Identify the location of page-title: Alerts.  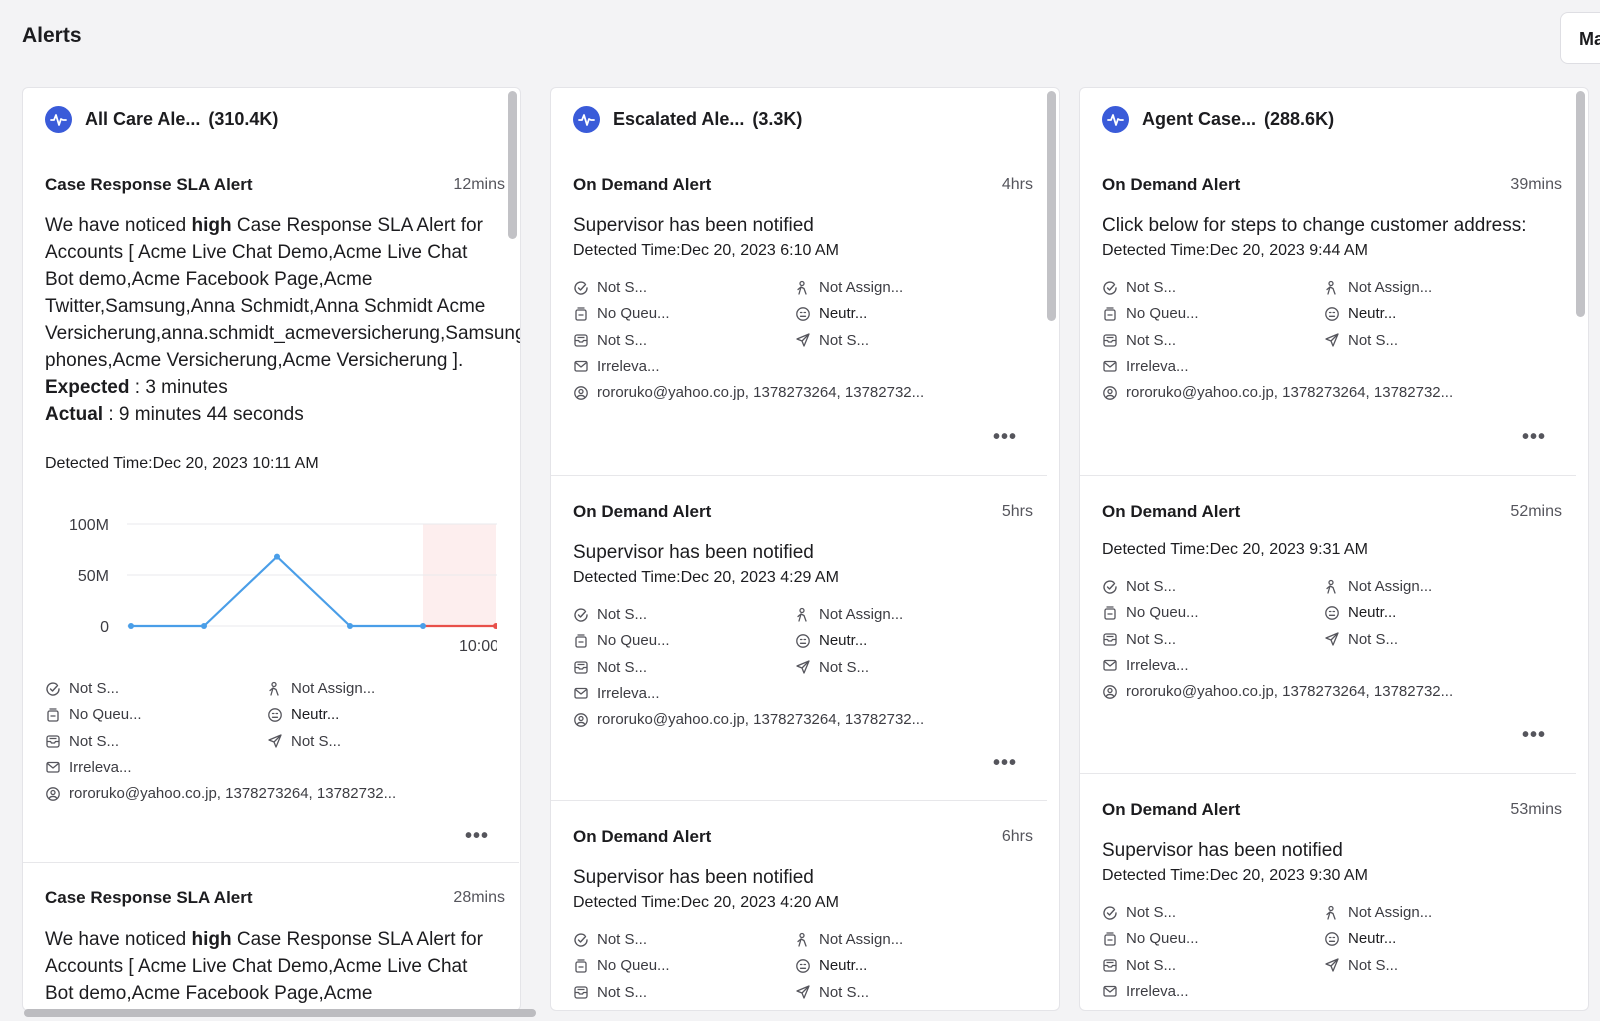
(52, 35).